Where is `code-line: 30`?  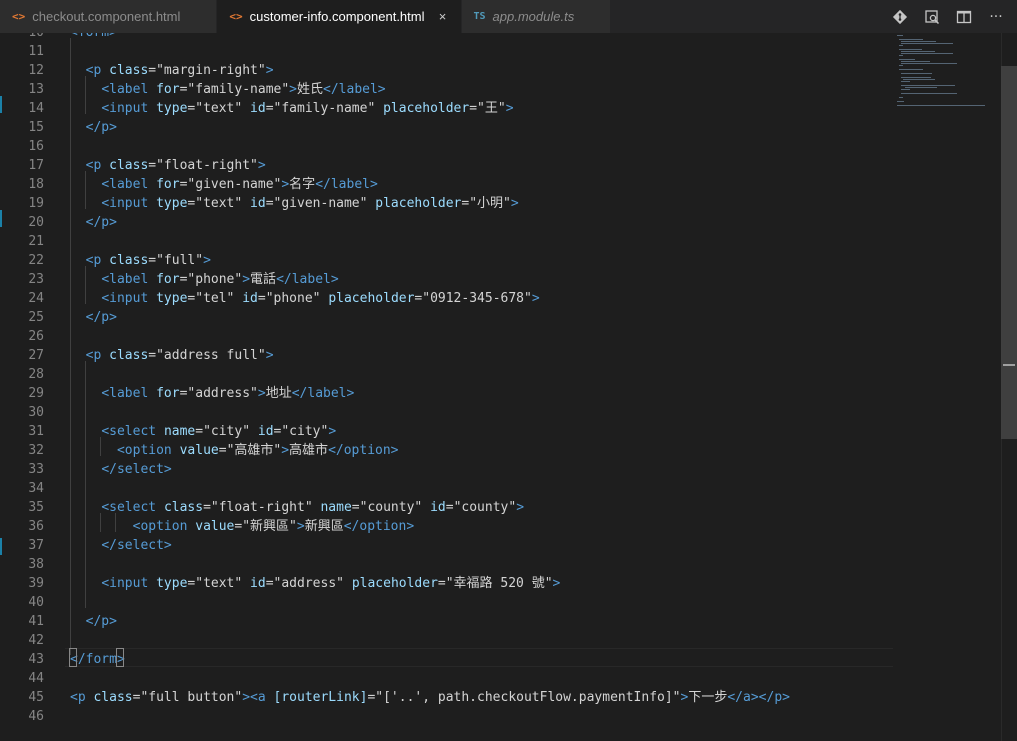
code-line: 30 is located at coordinates (446, 412).